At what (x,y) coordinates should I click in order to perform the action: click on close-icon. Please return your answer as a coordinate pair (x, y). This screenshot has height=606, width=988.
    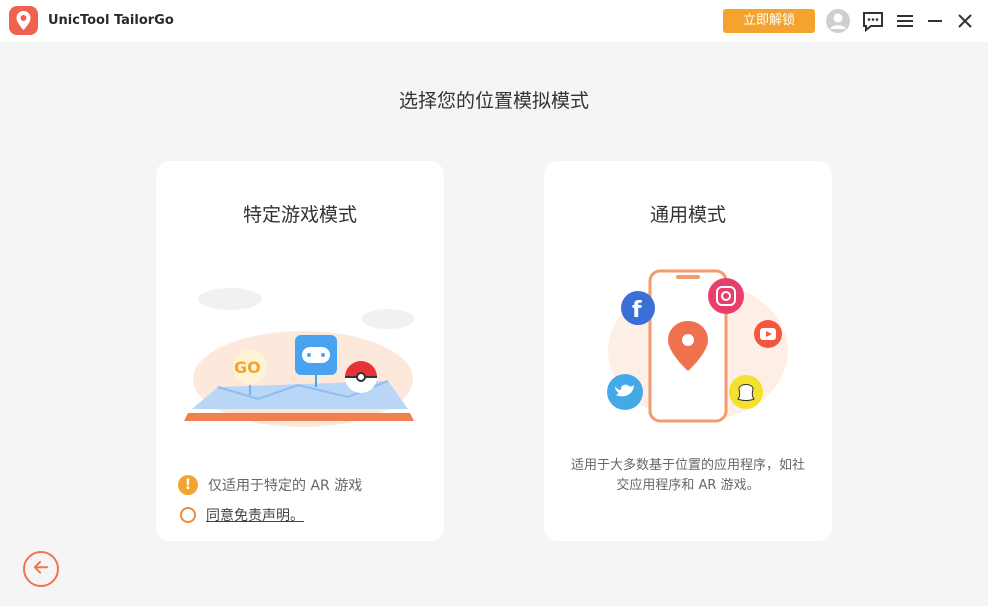
    Looking at the image, I should click on (965, 21).